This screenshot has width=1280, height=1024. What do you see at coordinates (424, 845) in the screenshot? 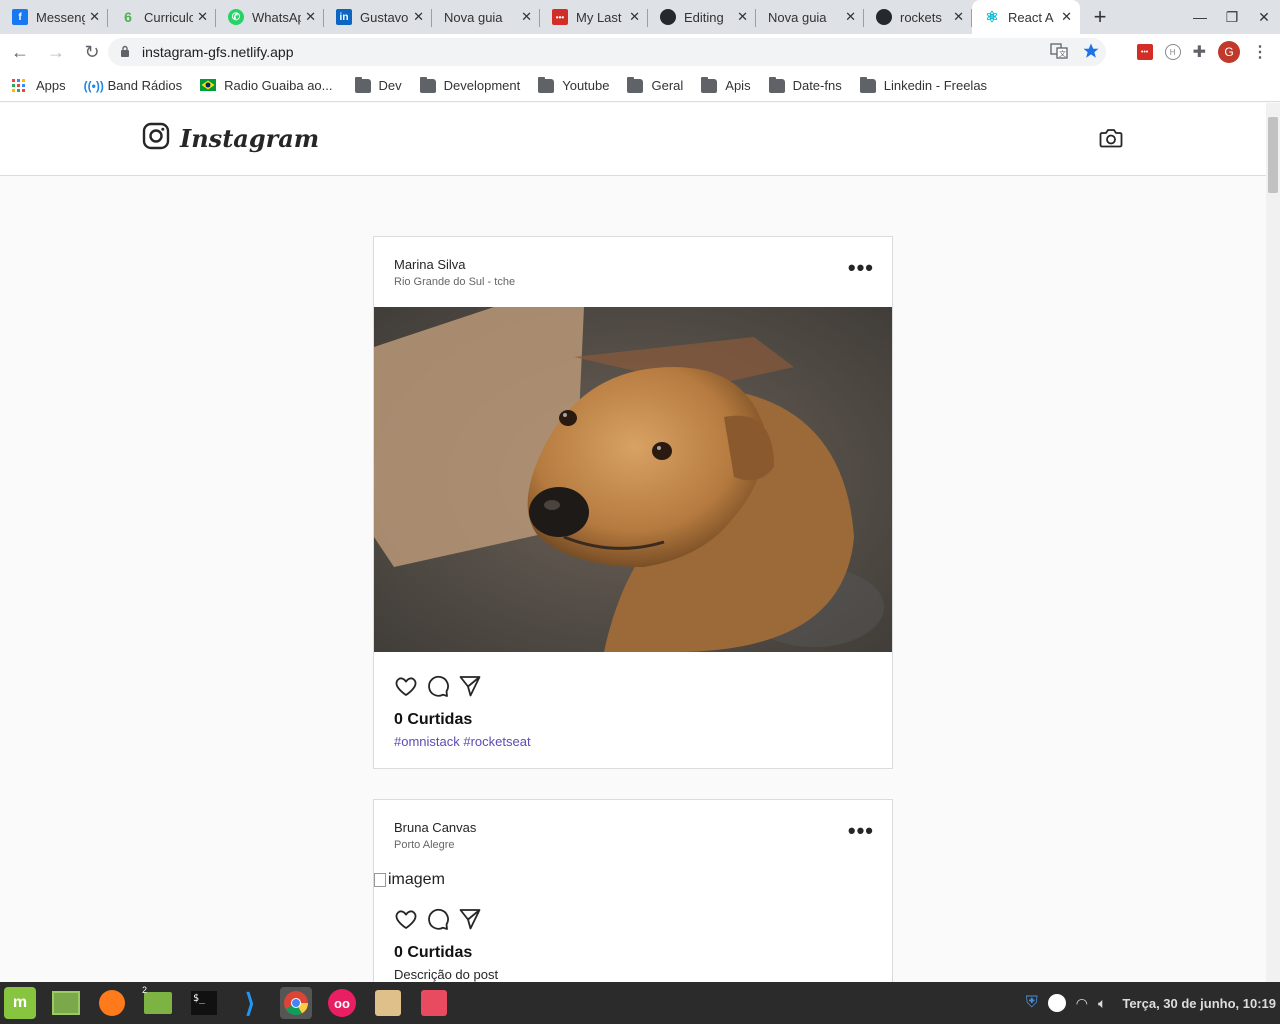
I see `post-location: Porto Alegre` at bounding box center [424, 845].